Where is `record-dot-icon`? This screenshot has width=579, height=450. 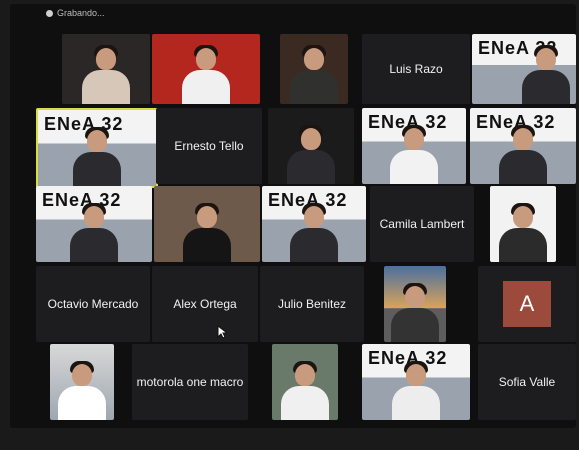
record-dot-icon is located at coordinates (49, 13).